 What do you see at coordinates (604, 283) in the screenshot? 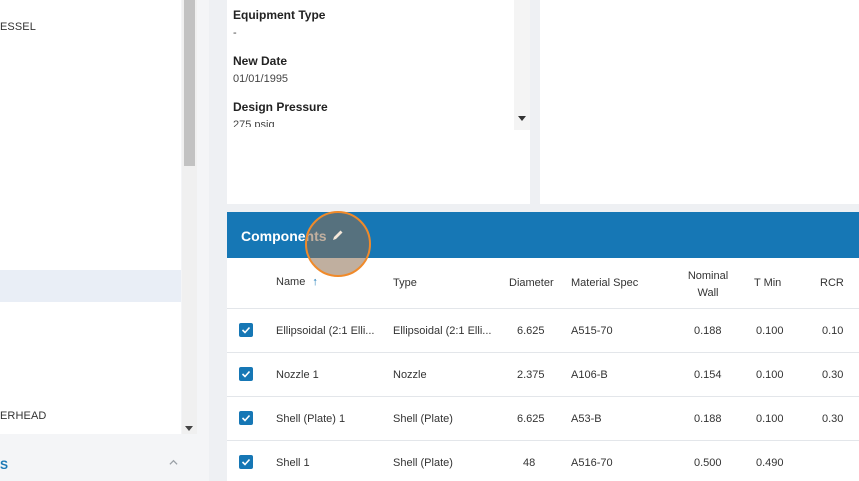
I see `column-header-material-spec: Material Spec` at bounding box center [604, 283].